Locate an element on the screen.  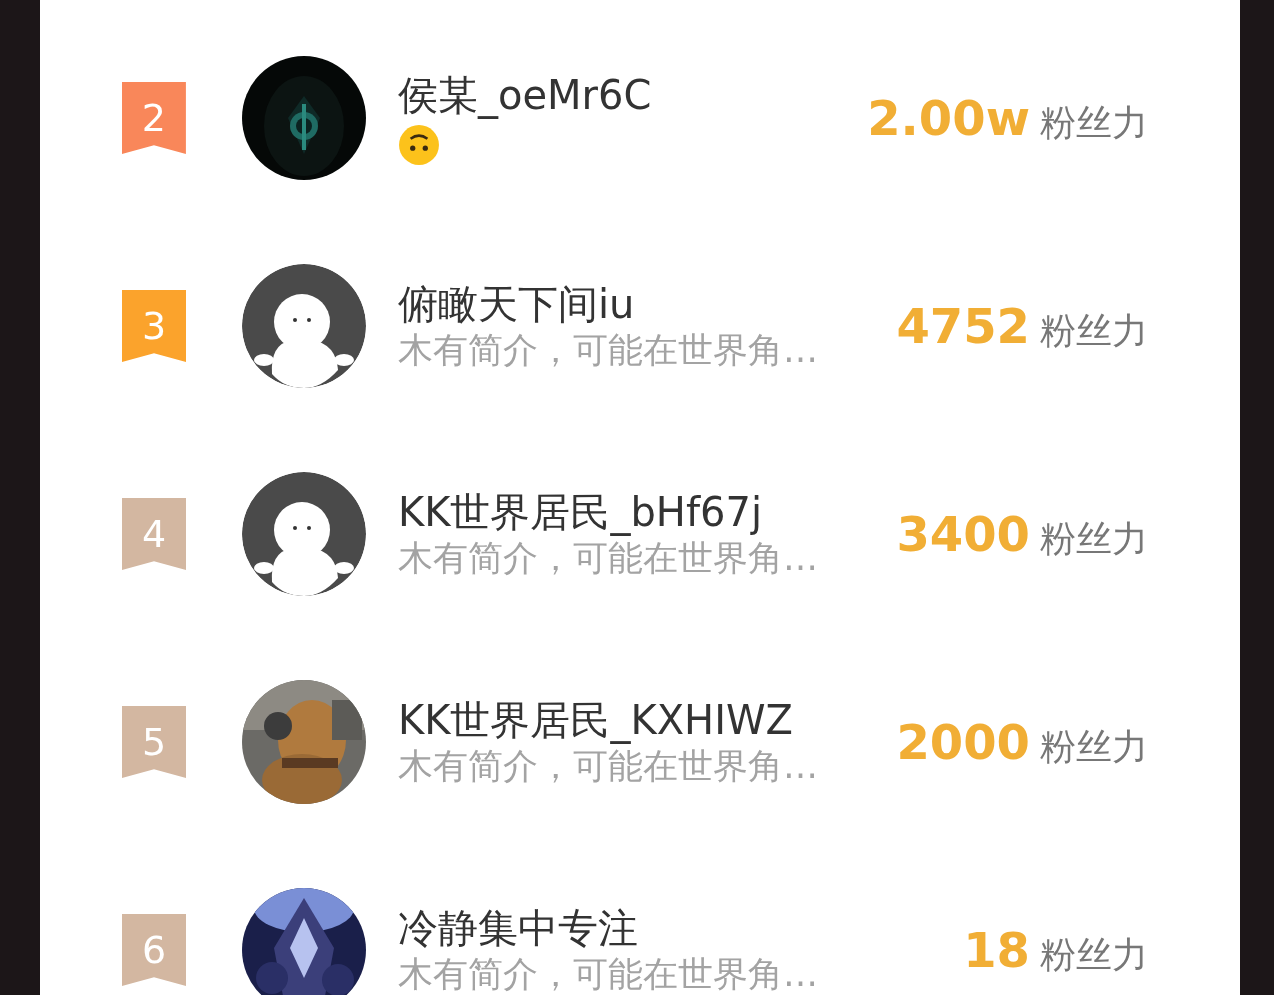
fan-score: 2.00w is located at coordinates (948, 118).